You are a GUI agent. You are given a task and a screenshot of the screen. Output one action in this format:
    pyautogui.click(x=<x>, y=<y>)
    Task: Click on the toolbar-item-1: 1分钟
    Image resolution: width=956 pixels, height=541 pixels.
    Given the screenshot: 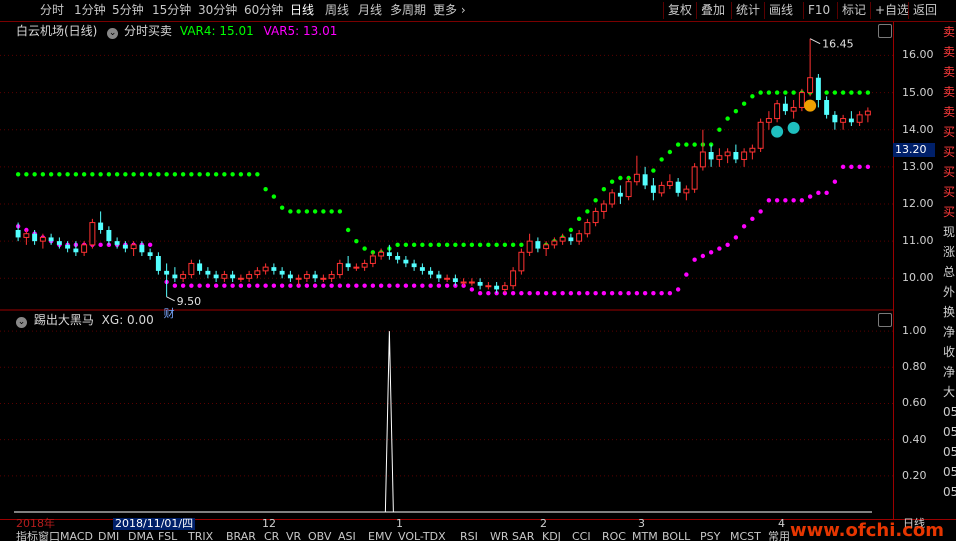 What is the action you would take?
    pyautogui.click(x=90, y=10)
    